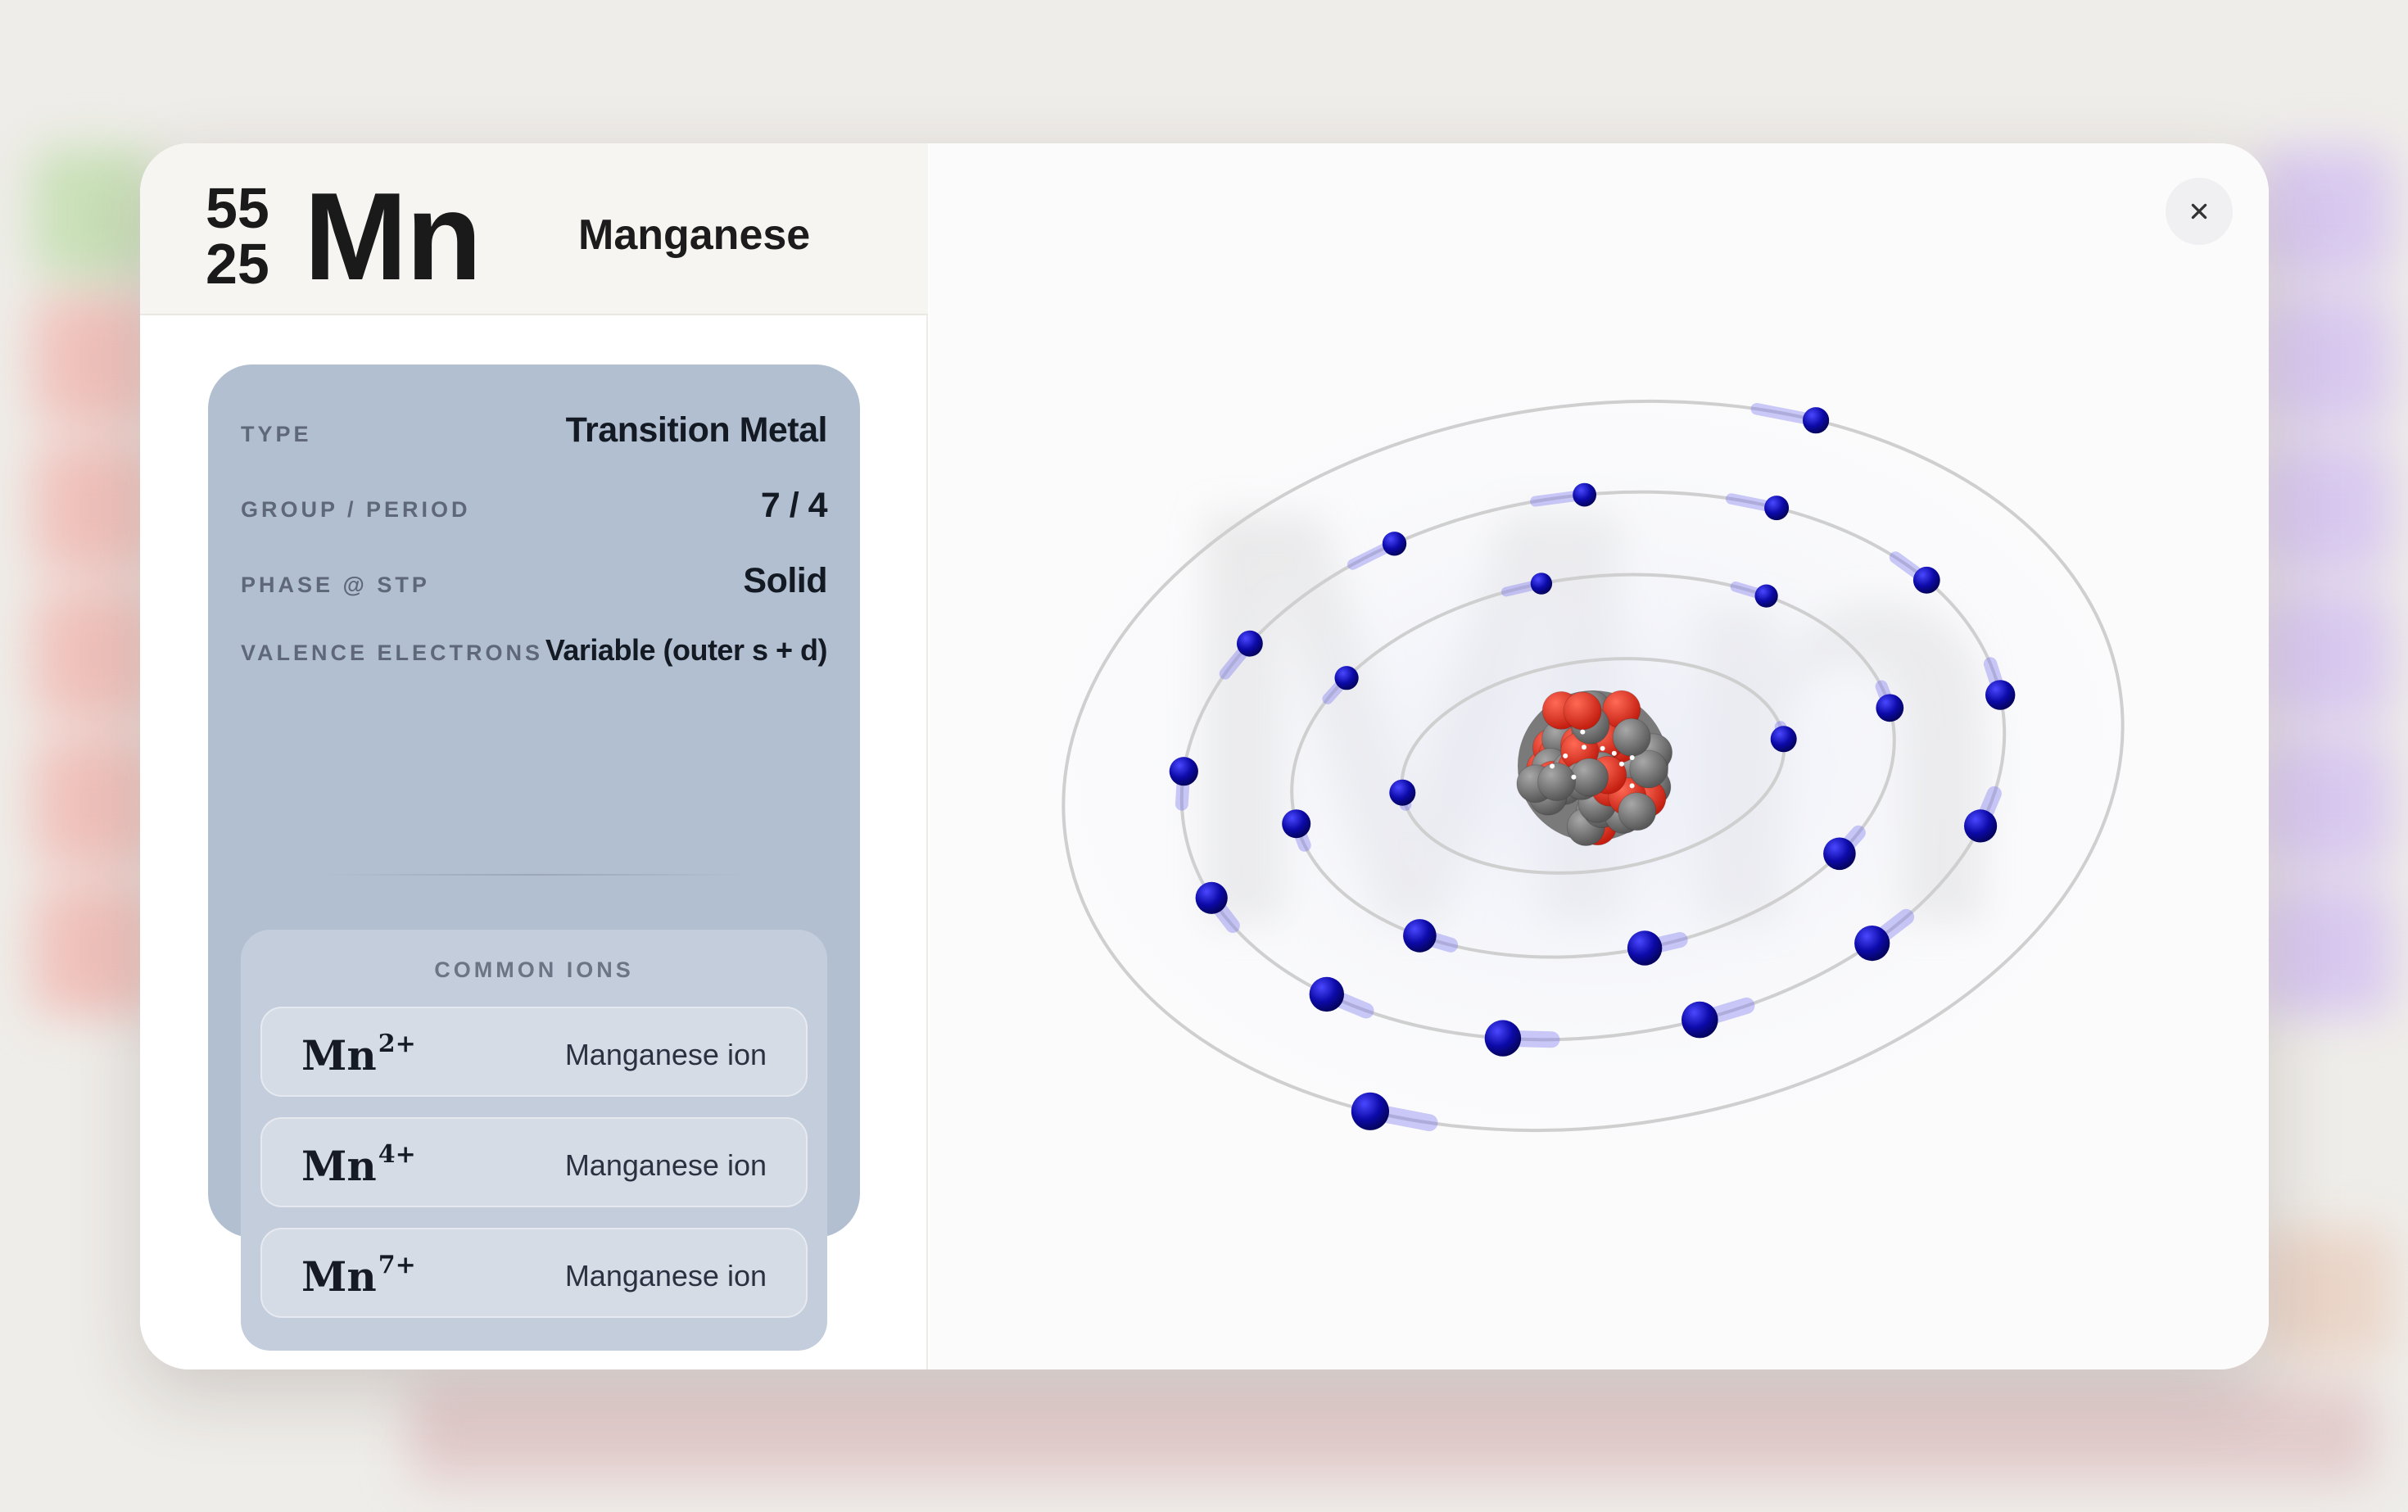 Image resolution: width=2408 pixels, height=1512 pixels. Describe the element at coordinates (686, 650) in the screenshot. I see `valence-value: Variable (outer s + d)` at that location.